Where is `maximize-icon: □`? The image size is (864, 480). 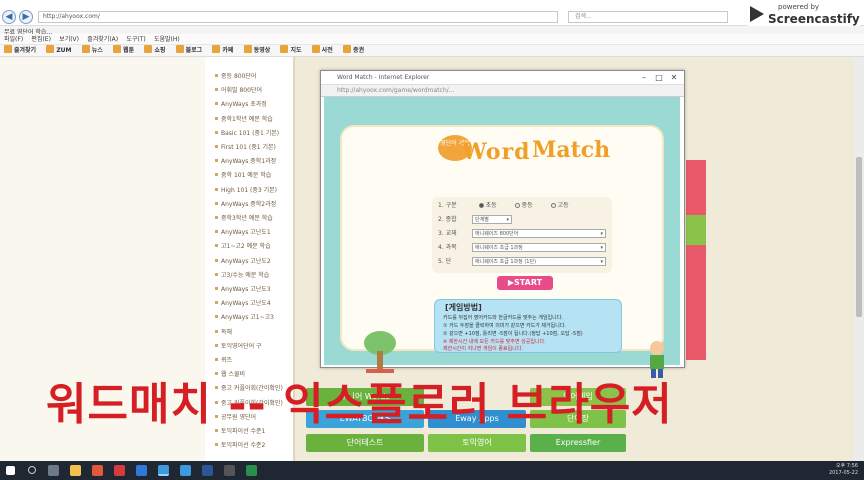 maximize-icon: □ is located at coordinates (659, 77).